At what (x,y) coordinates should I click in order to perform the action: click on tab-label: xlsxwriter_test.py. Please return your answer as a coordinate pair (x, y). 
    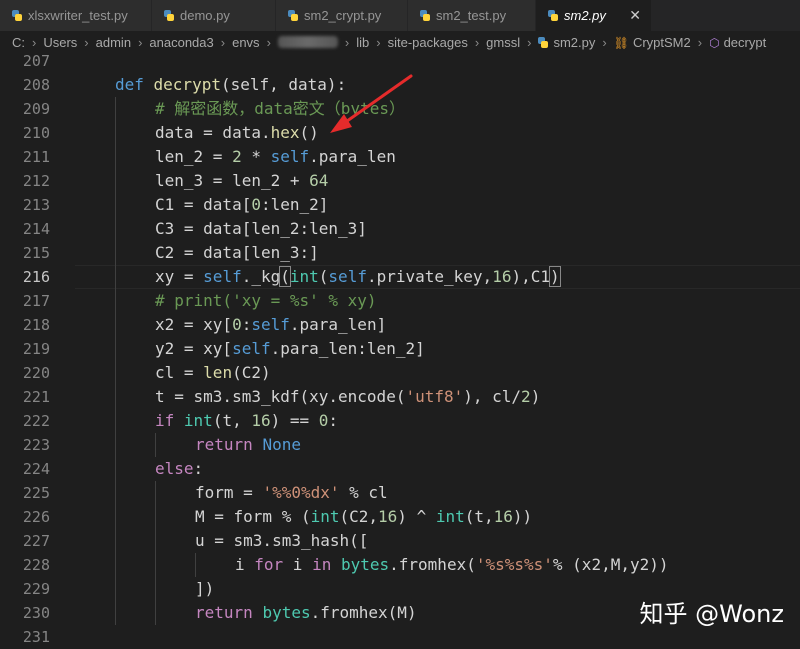
    Looking at the image, I should click on (78, 15).